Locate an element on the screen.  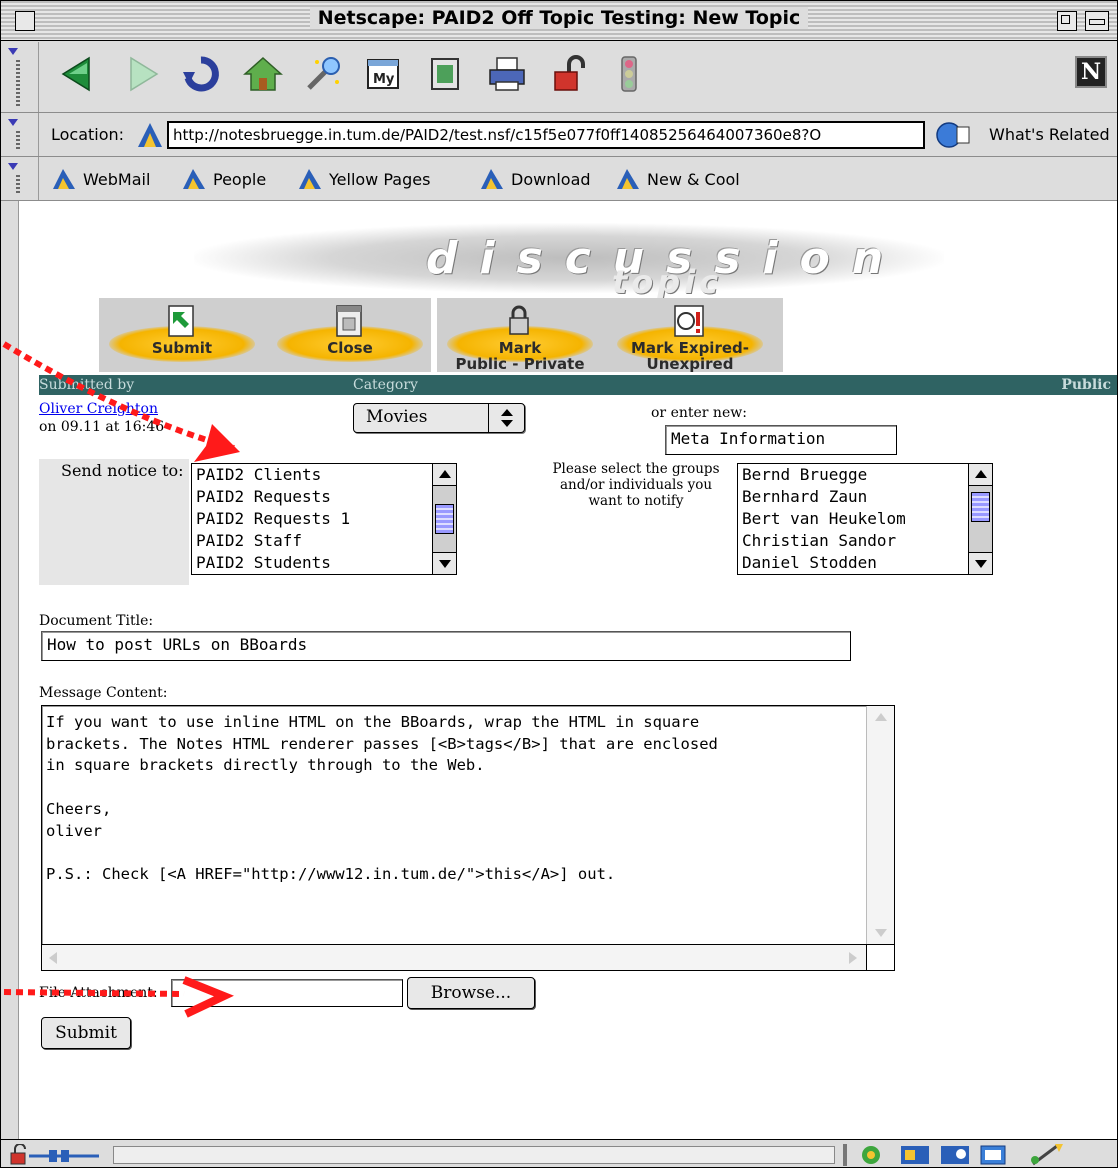
bookmark-yellow-pages: Yellow Pages is located at coordinates (363, 179).